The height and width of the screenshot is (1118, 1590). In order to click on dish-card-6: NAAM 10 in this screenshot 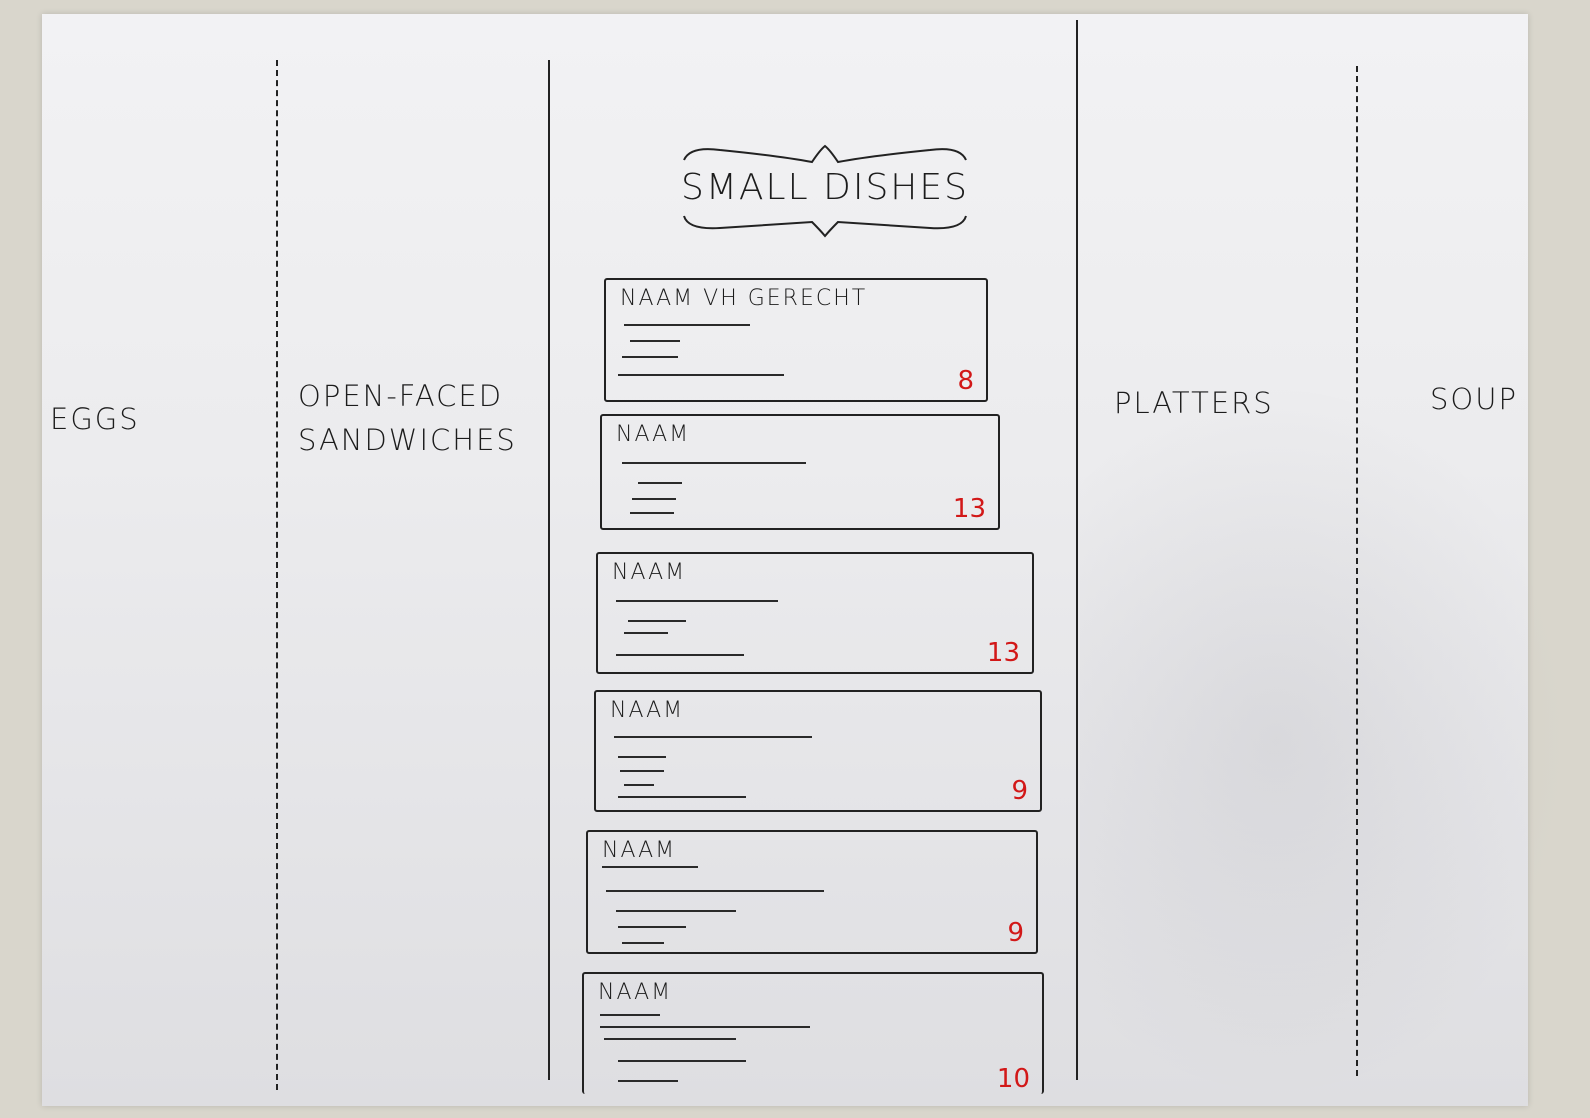, I will do `click(813, 1033)`.